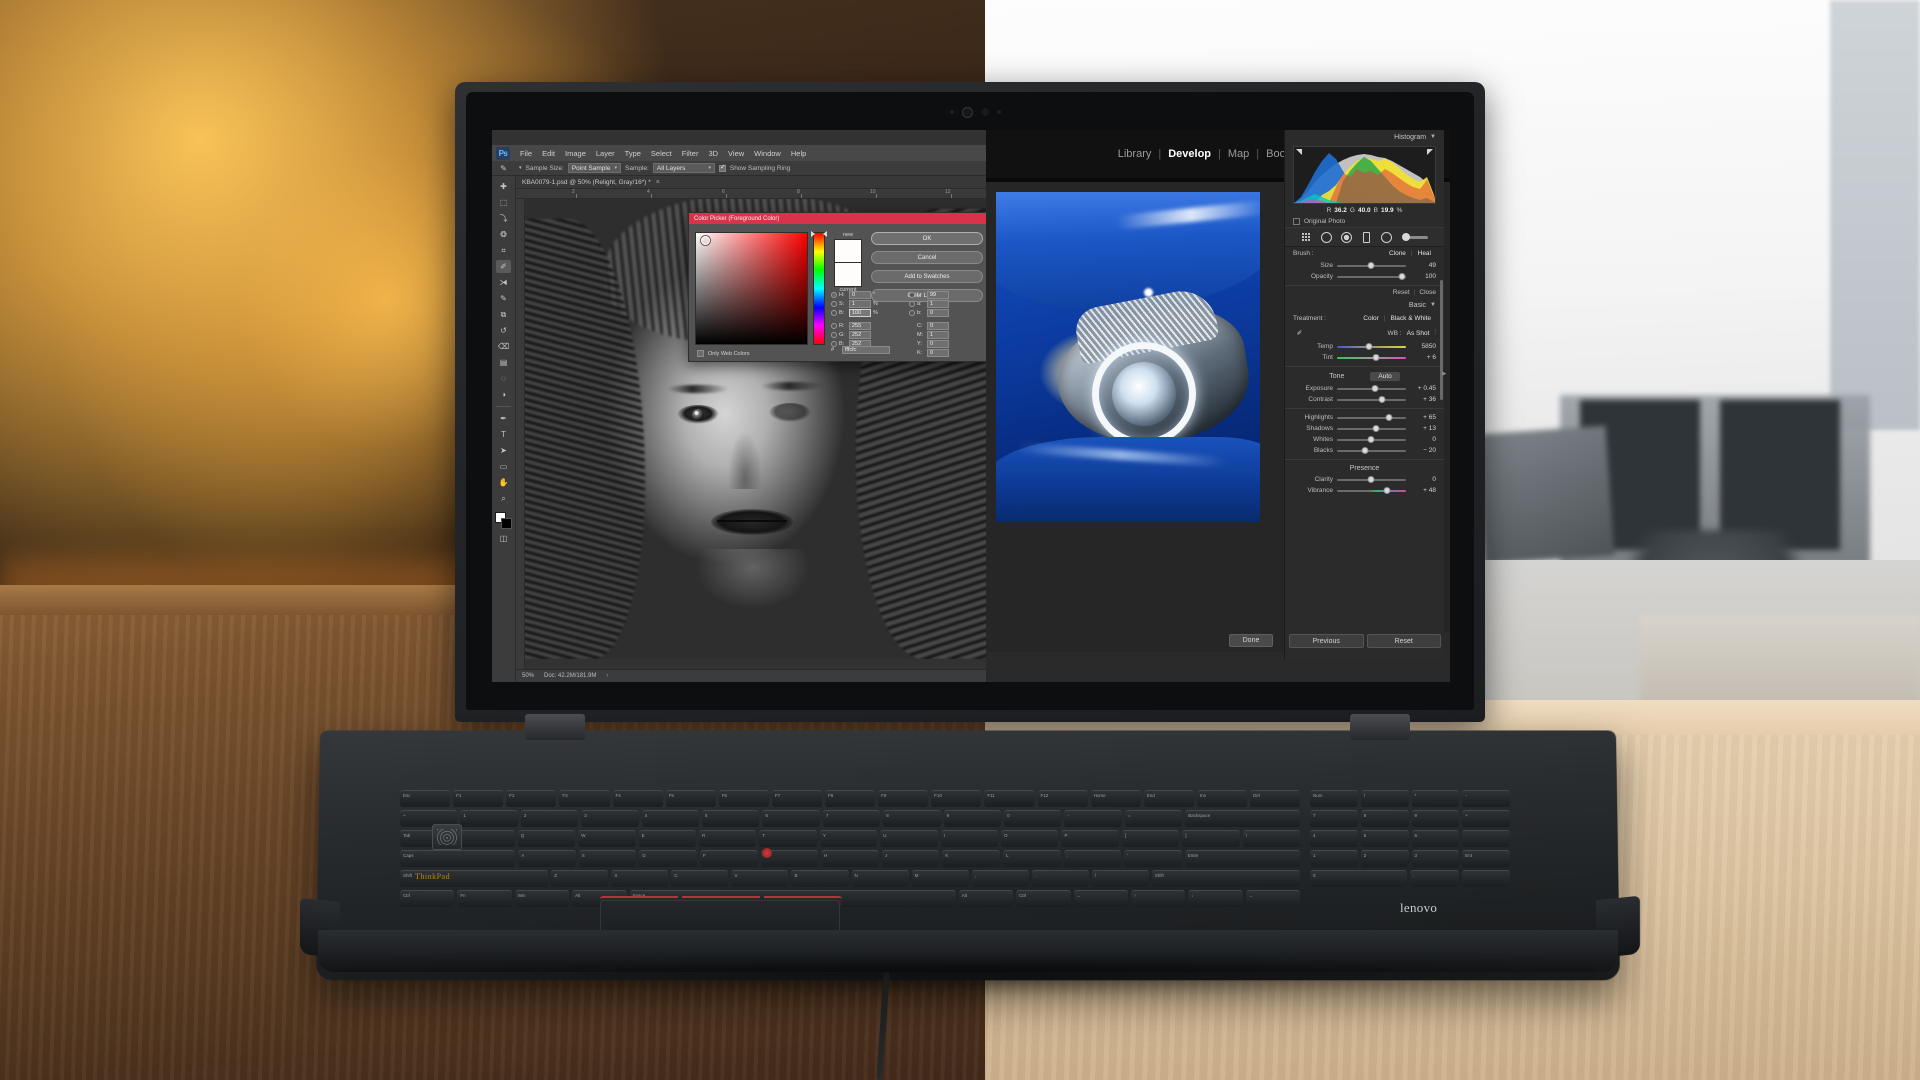 The image size is (1920, 1080). I want to click on shadows-track, so click(1371, 428).